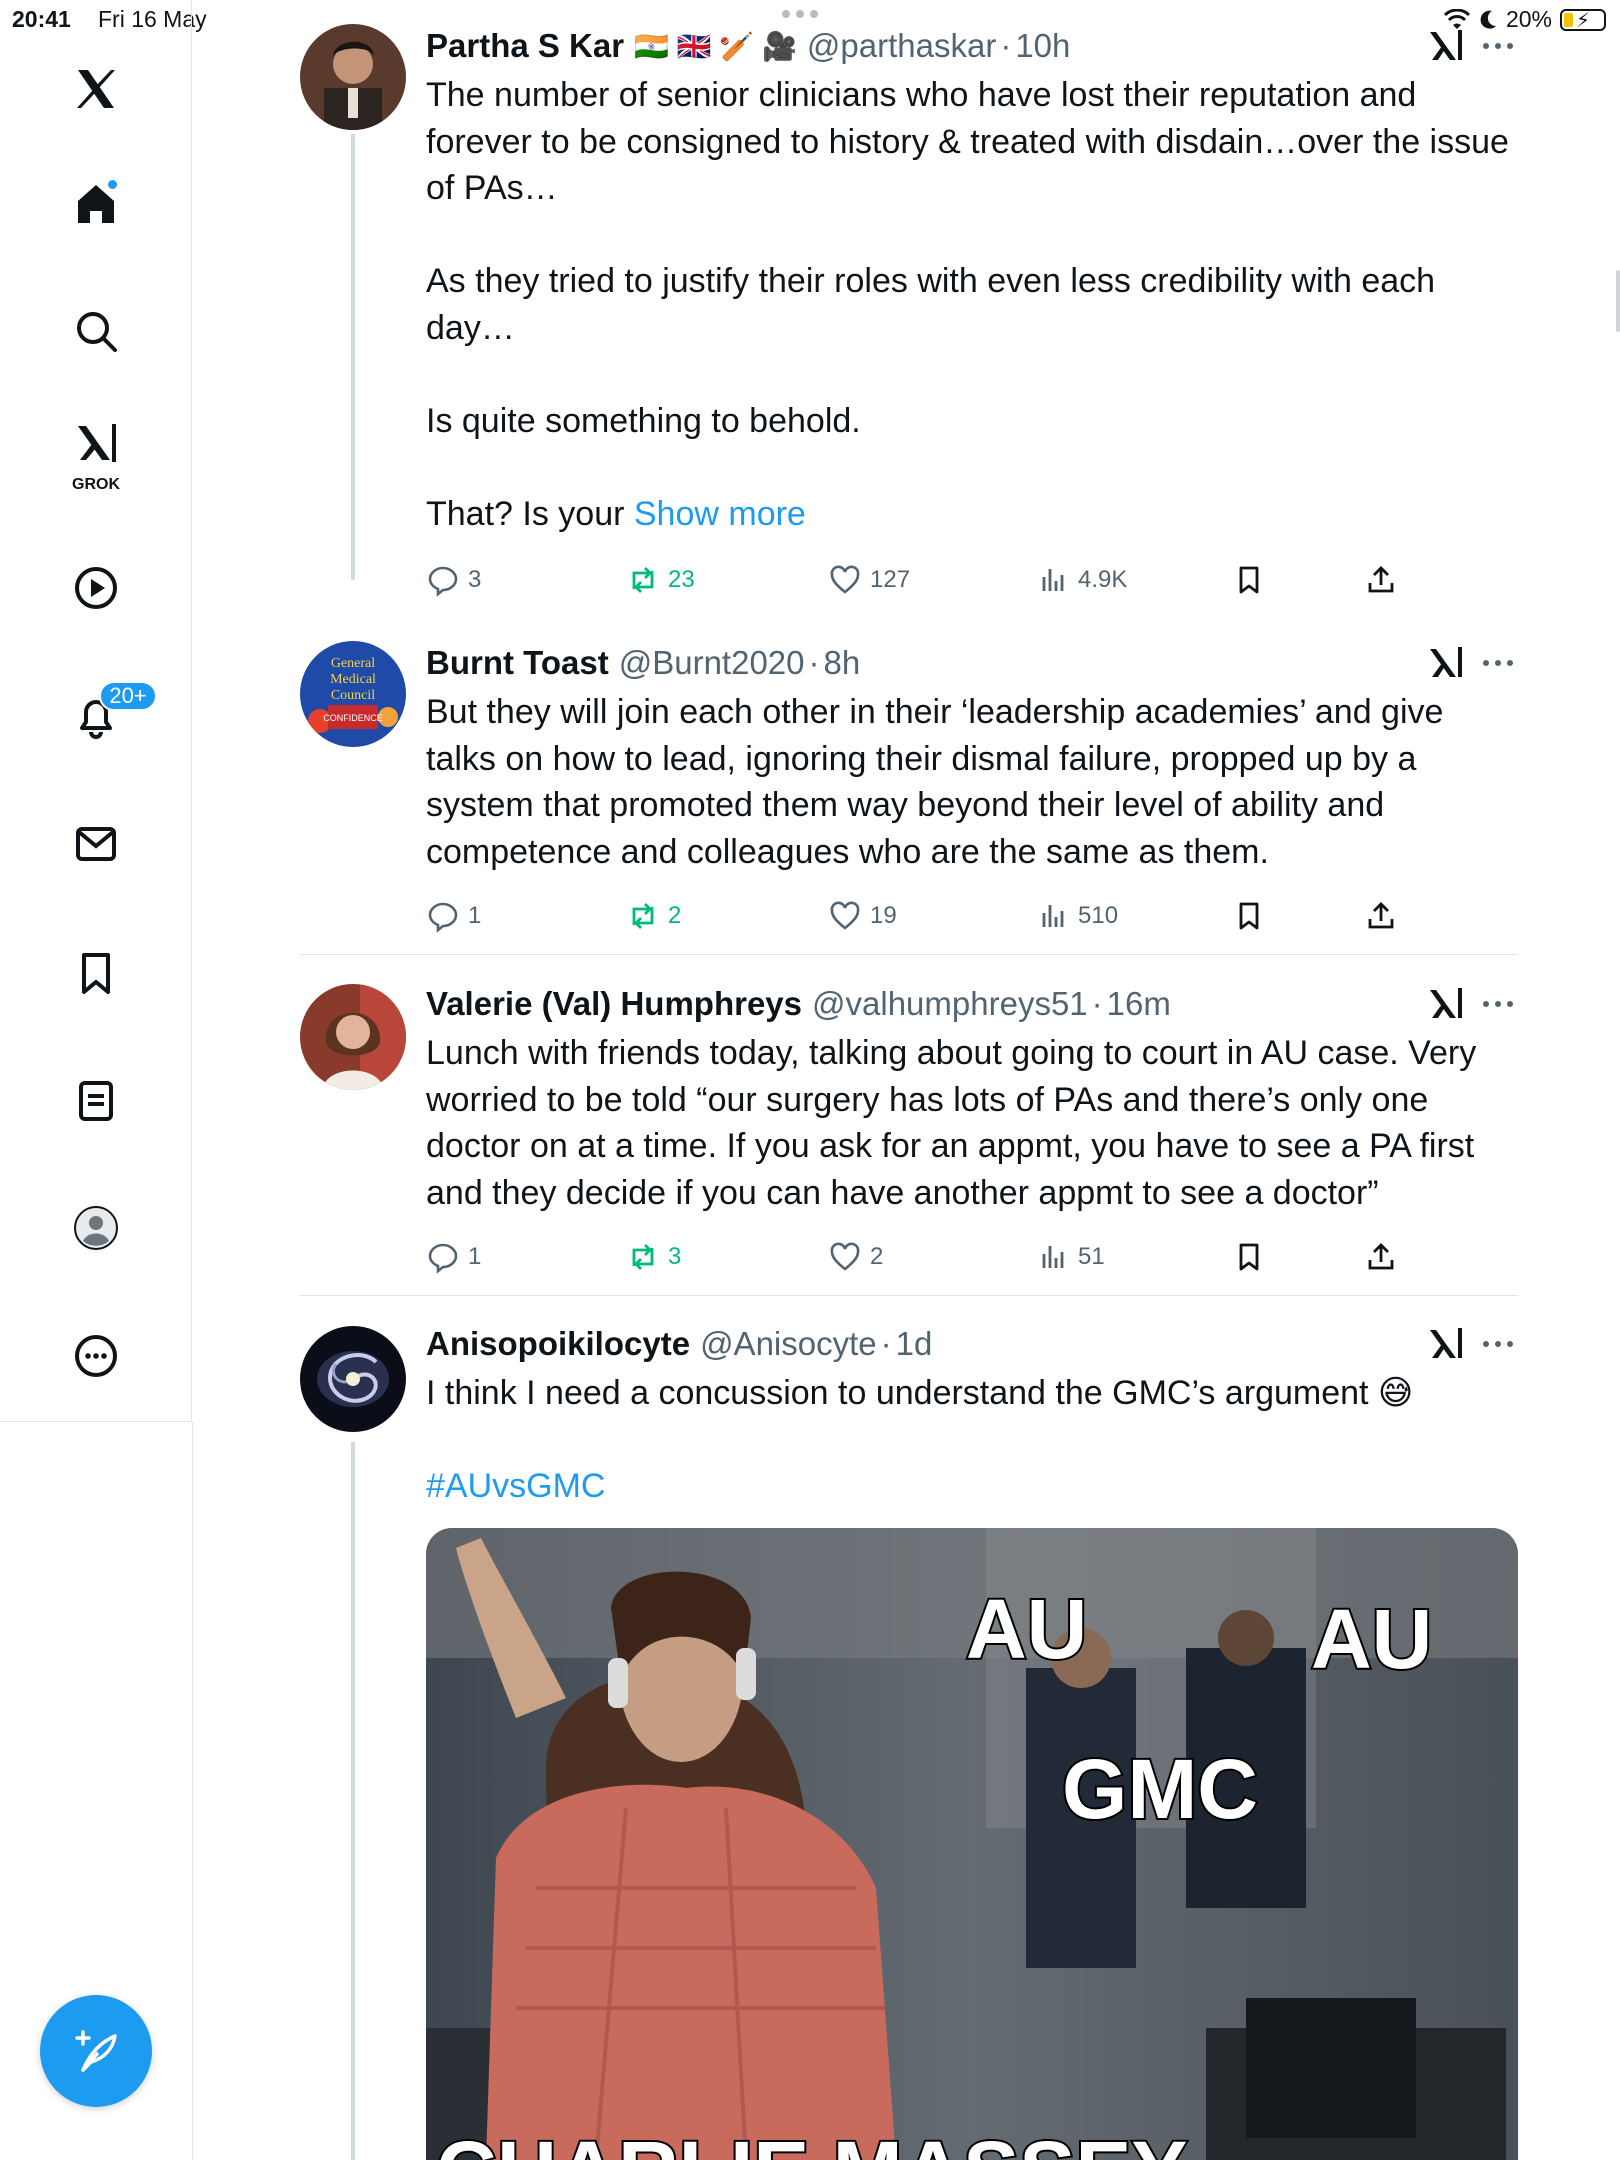 This screenshot has height=2160, width=1620. I want to click on scroll-indicator, so click(1618, 301).